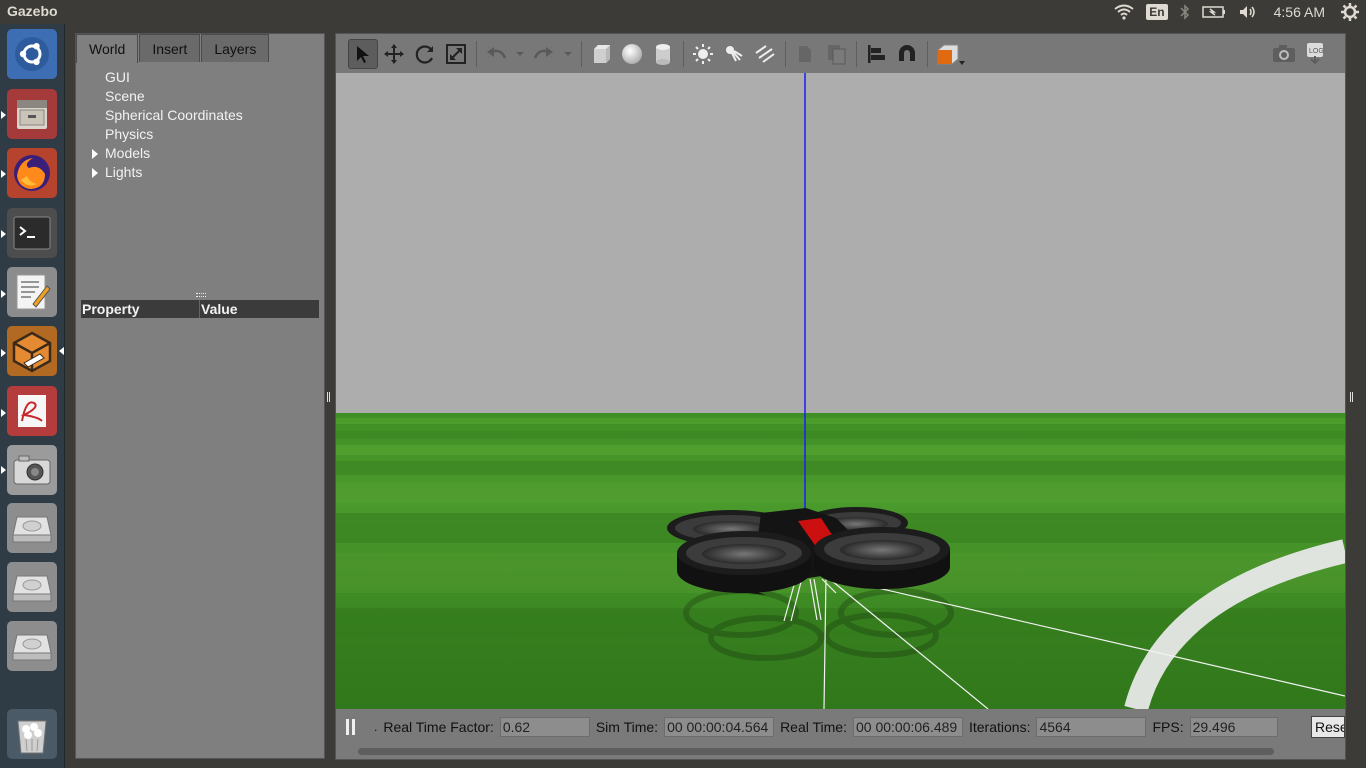 This screenshot has height=768, width=1366. What do you see at coordinates (394, 54) in the screenshot?
I see `translate-mode-icon` at bounding box center [394, 54].